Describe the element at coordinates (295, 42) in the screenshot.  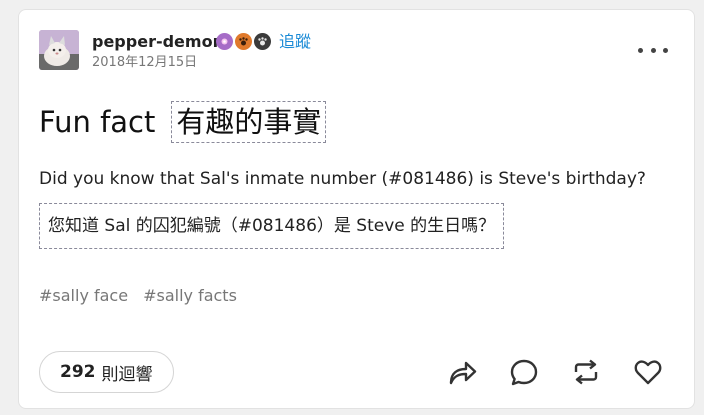
I see `follow-button: 追蹤` at that location.